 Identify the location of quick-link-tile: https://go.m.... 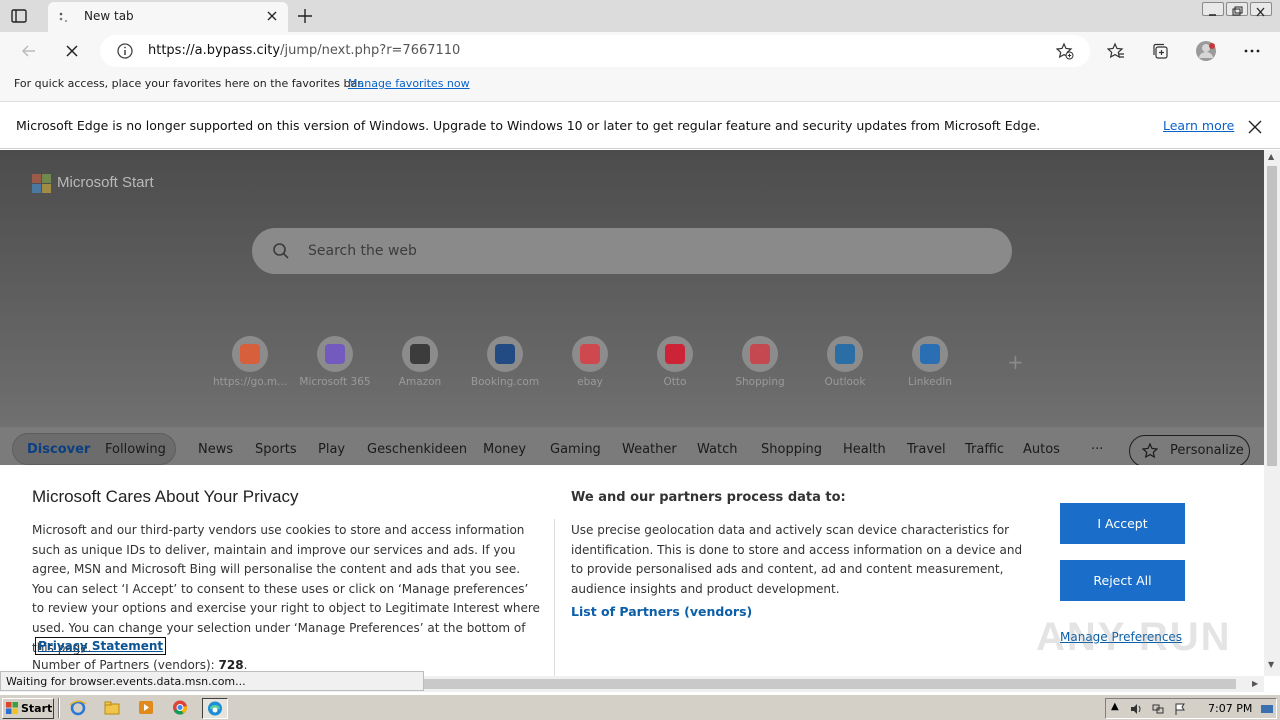
(250, 366).